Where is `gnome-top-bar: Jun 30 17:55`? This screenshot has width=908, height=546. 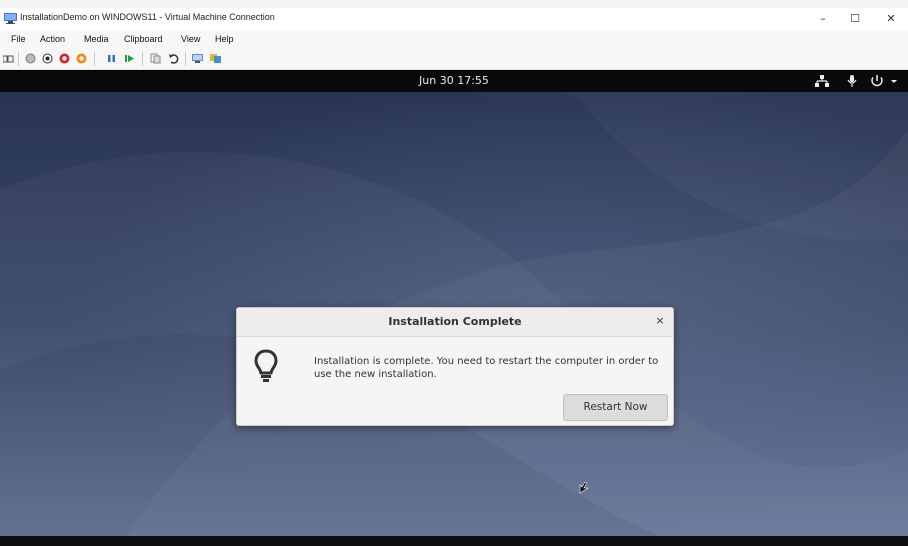
gnome-top-bar: Jun 30 17:55 is located at coordinates (454, 81).